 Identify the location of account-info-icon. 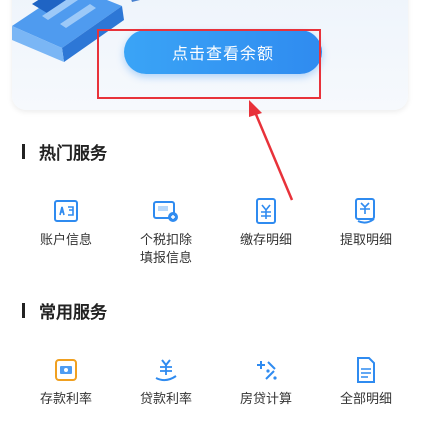
(66, 211).